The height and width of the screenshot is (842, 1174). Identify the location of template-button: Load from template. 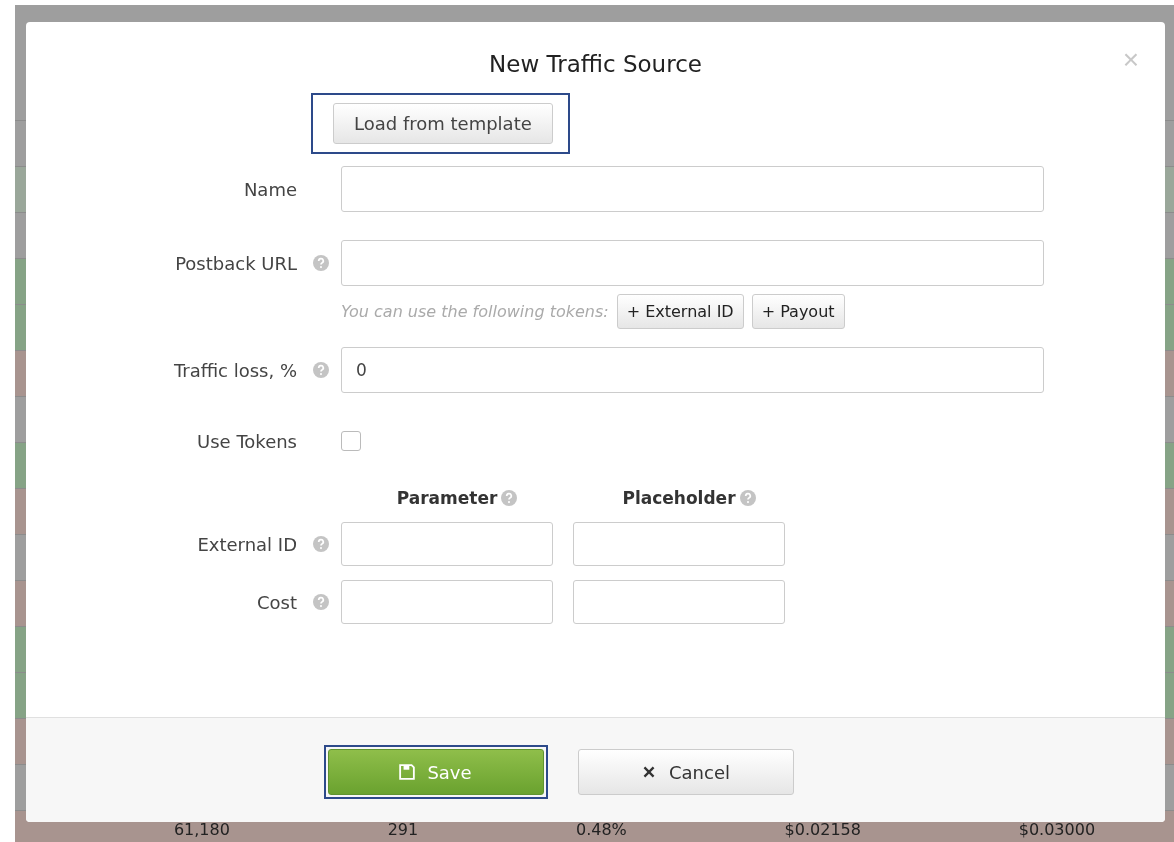
(443, 123).